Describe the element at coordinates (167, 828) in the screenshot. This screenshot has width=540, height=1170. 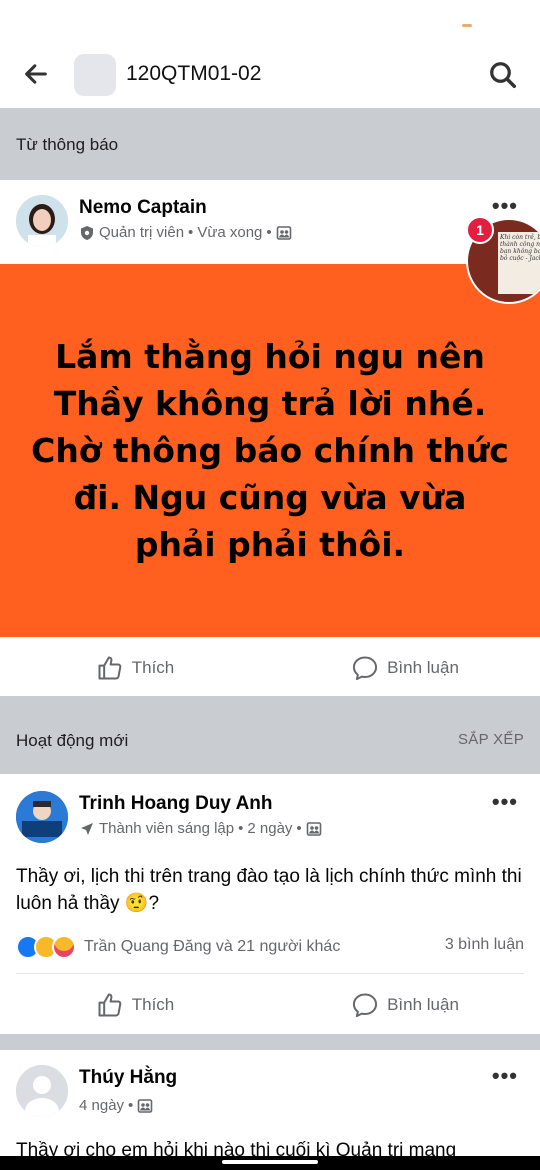
I see `author-role: Thành viên sáng lập` at that location.